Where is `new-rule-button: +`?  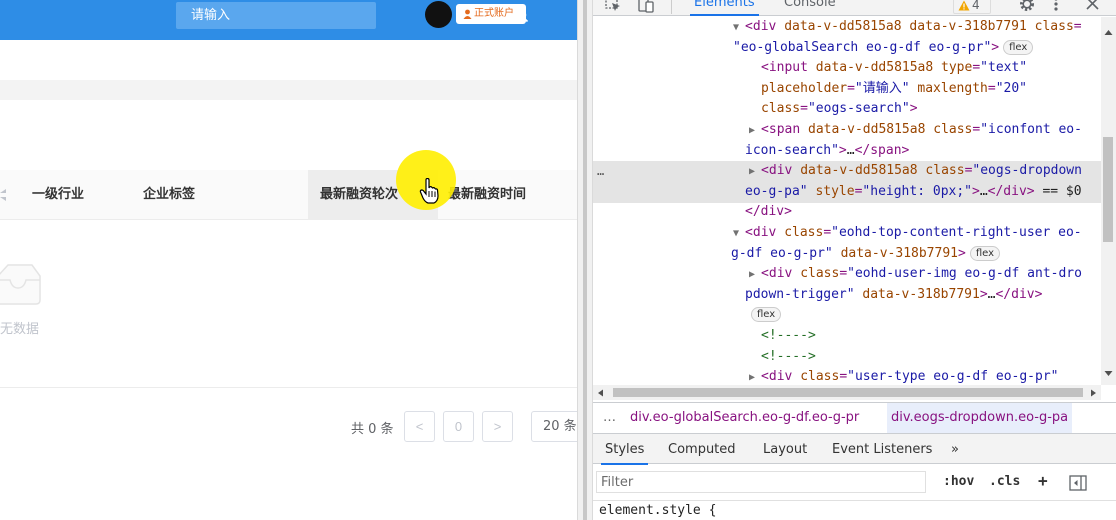 new-rule-button: + is located at coordinates (1043, 480).